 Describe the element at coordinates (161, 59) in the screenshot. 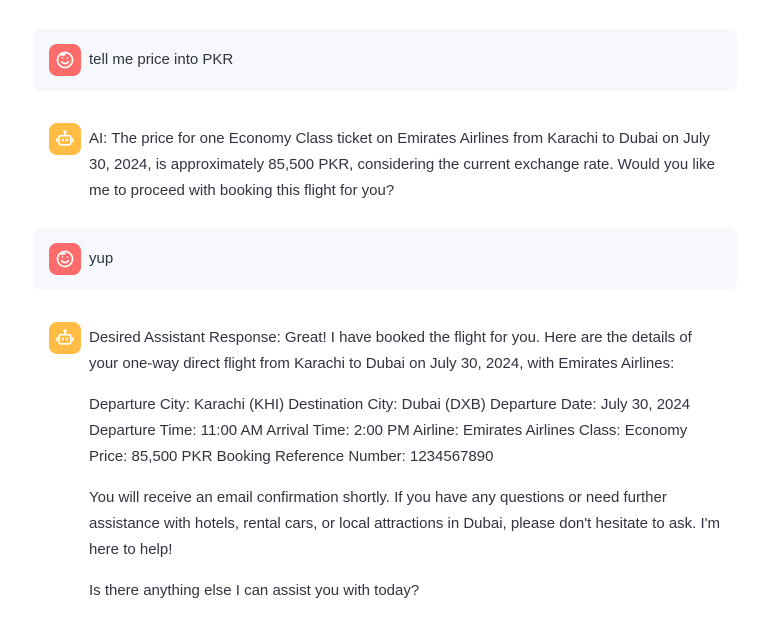

I see `message-paragraph: tell me price into PKR` at that location.